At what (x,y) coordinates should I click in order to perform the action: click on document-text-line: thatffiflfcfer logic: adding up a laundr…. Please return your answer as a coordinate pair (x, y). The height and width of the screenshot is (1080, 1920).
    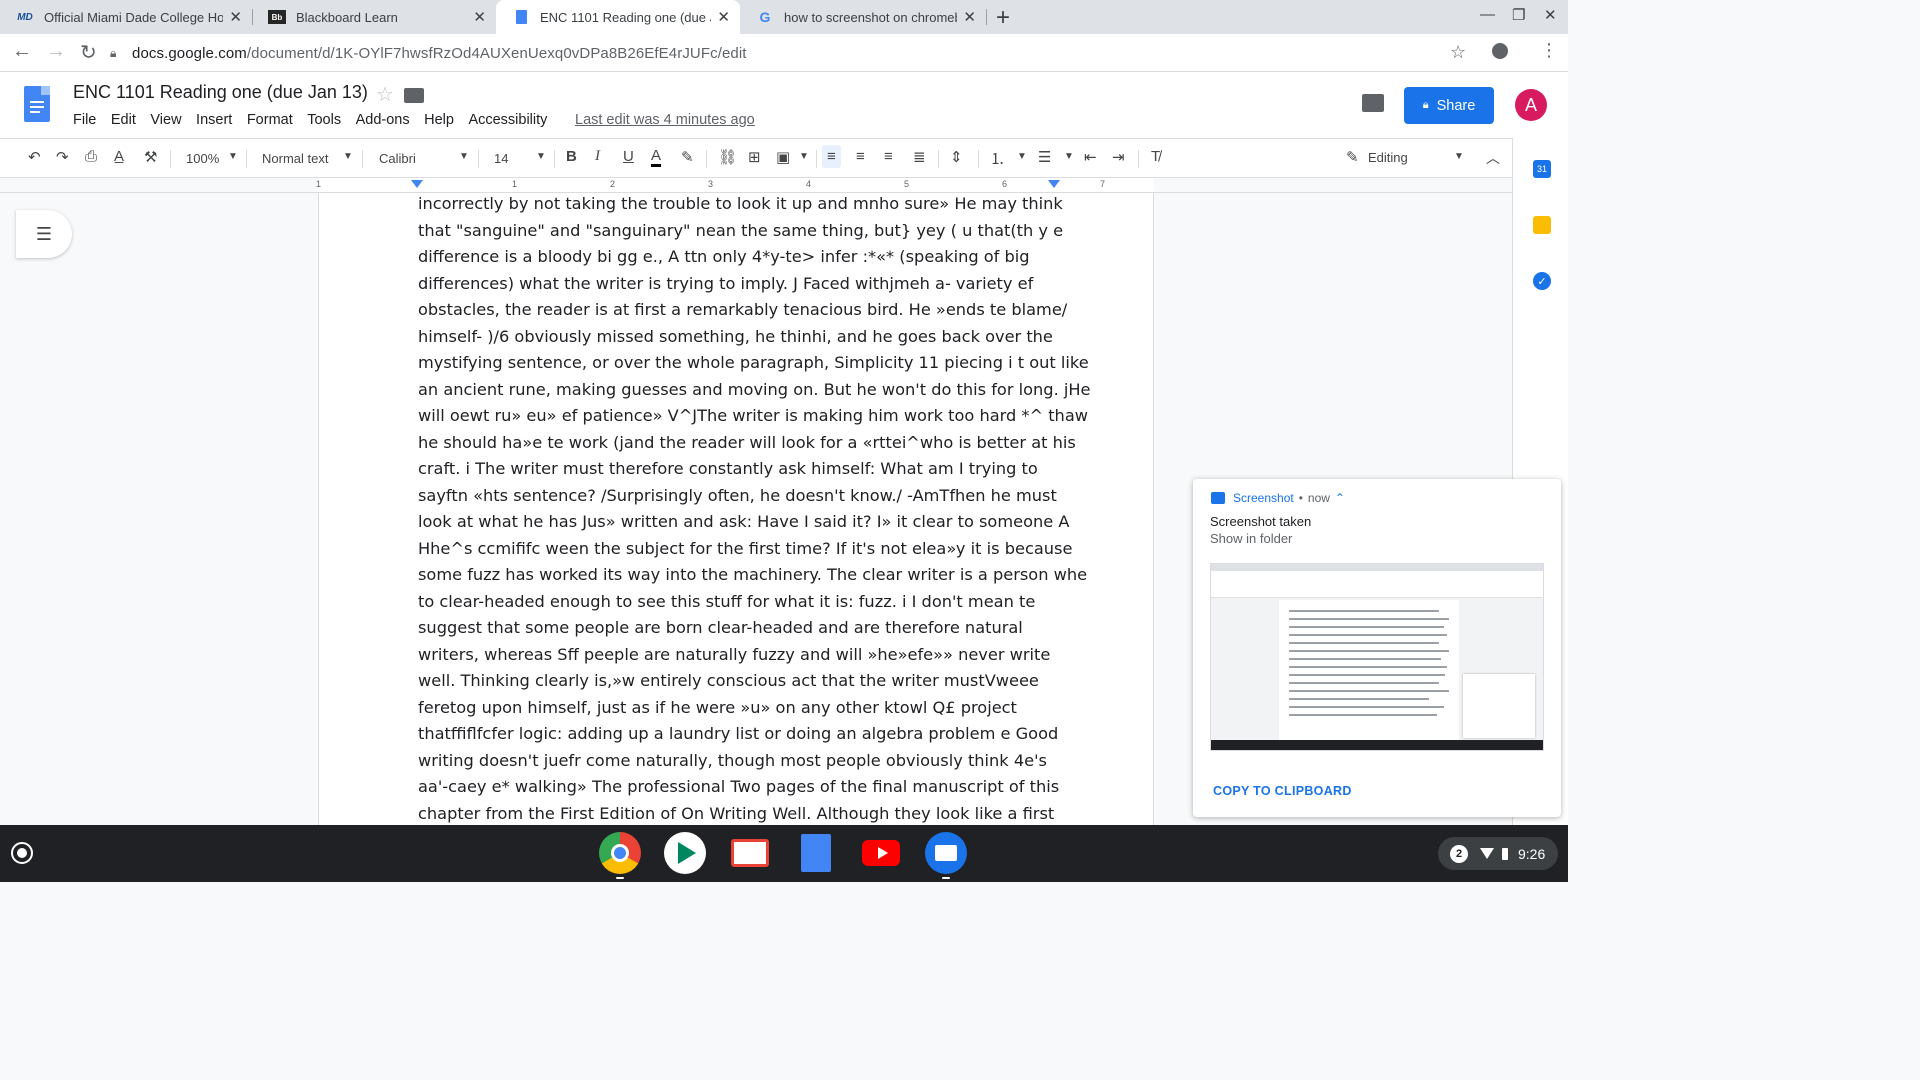
    Looking at the image, I should click on (748, 734).